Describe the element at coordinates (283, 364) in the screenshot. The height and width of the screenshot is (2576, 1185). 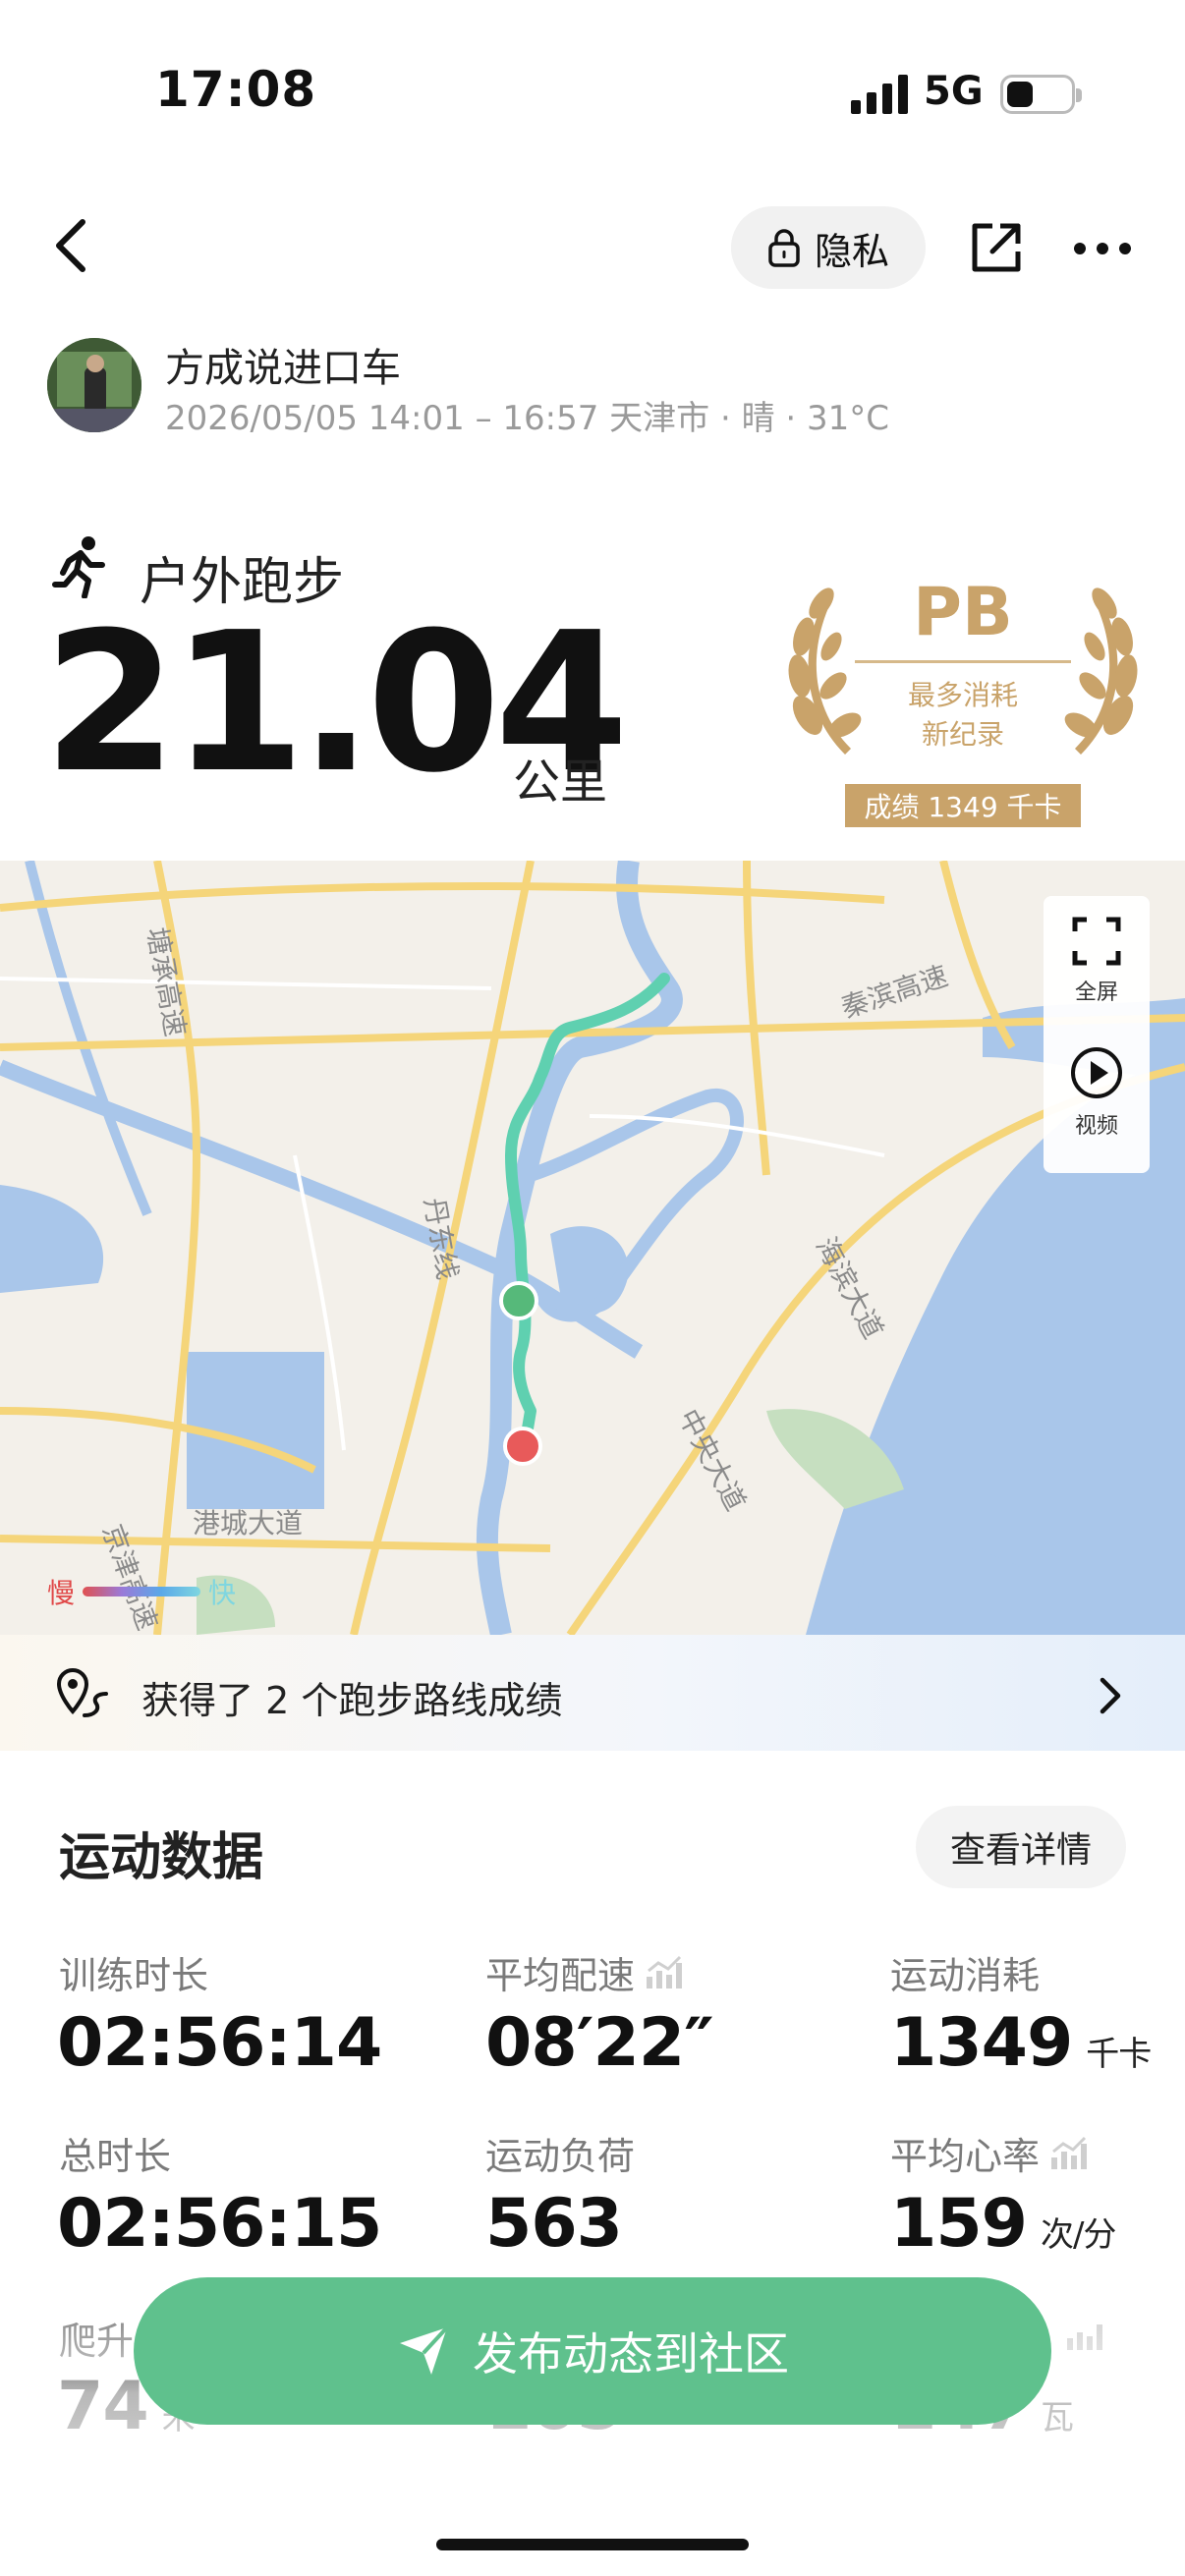
I see `user-name: 方成说进口车` at that location.